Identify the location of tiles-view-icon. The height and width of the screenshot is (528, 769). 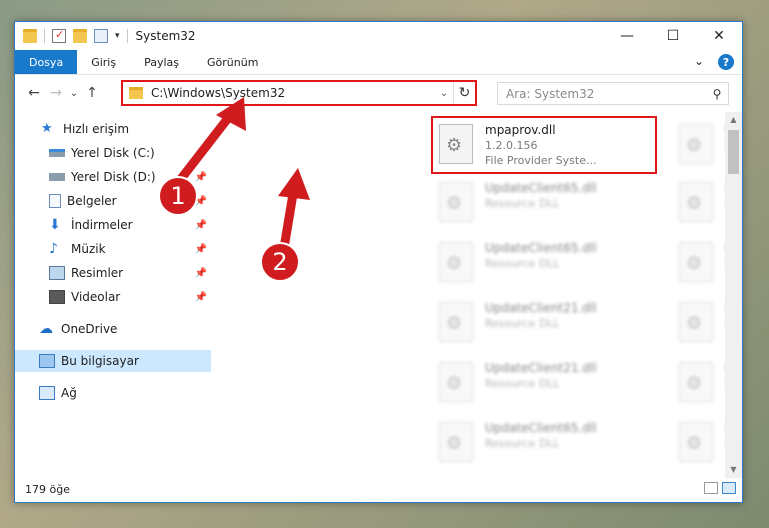
(729, 488).